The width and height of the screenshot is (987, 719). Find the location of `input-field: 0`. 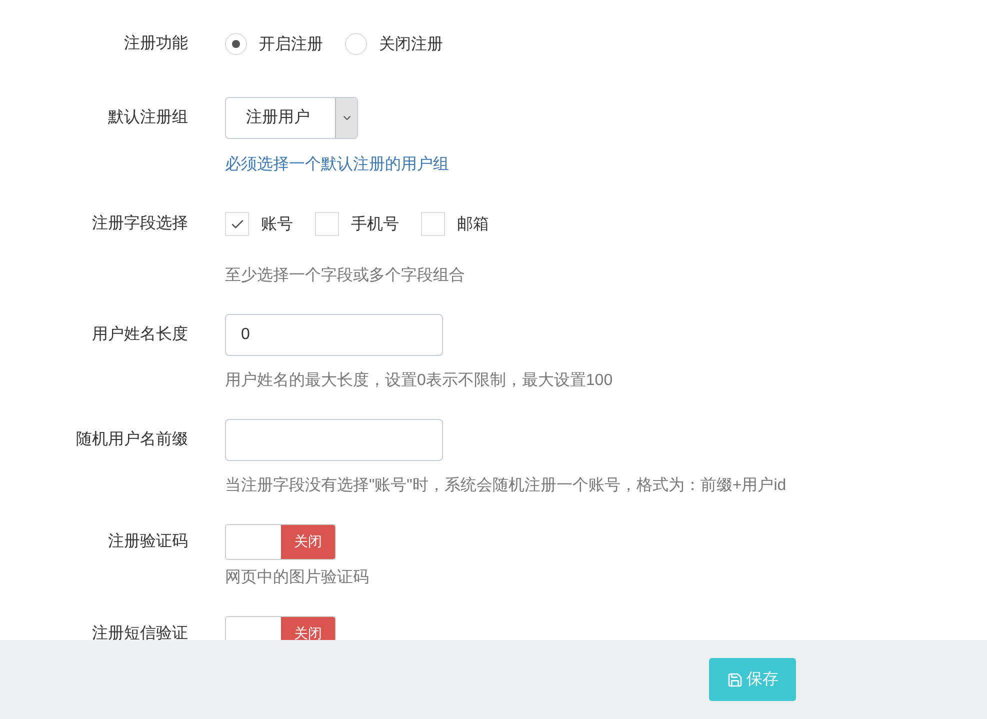

input-field: 0 is located at coordinates (334, 335).